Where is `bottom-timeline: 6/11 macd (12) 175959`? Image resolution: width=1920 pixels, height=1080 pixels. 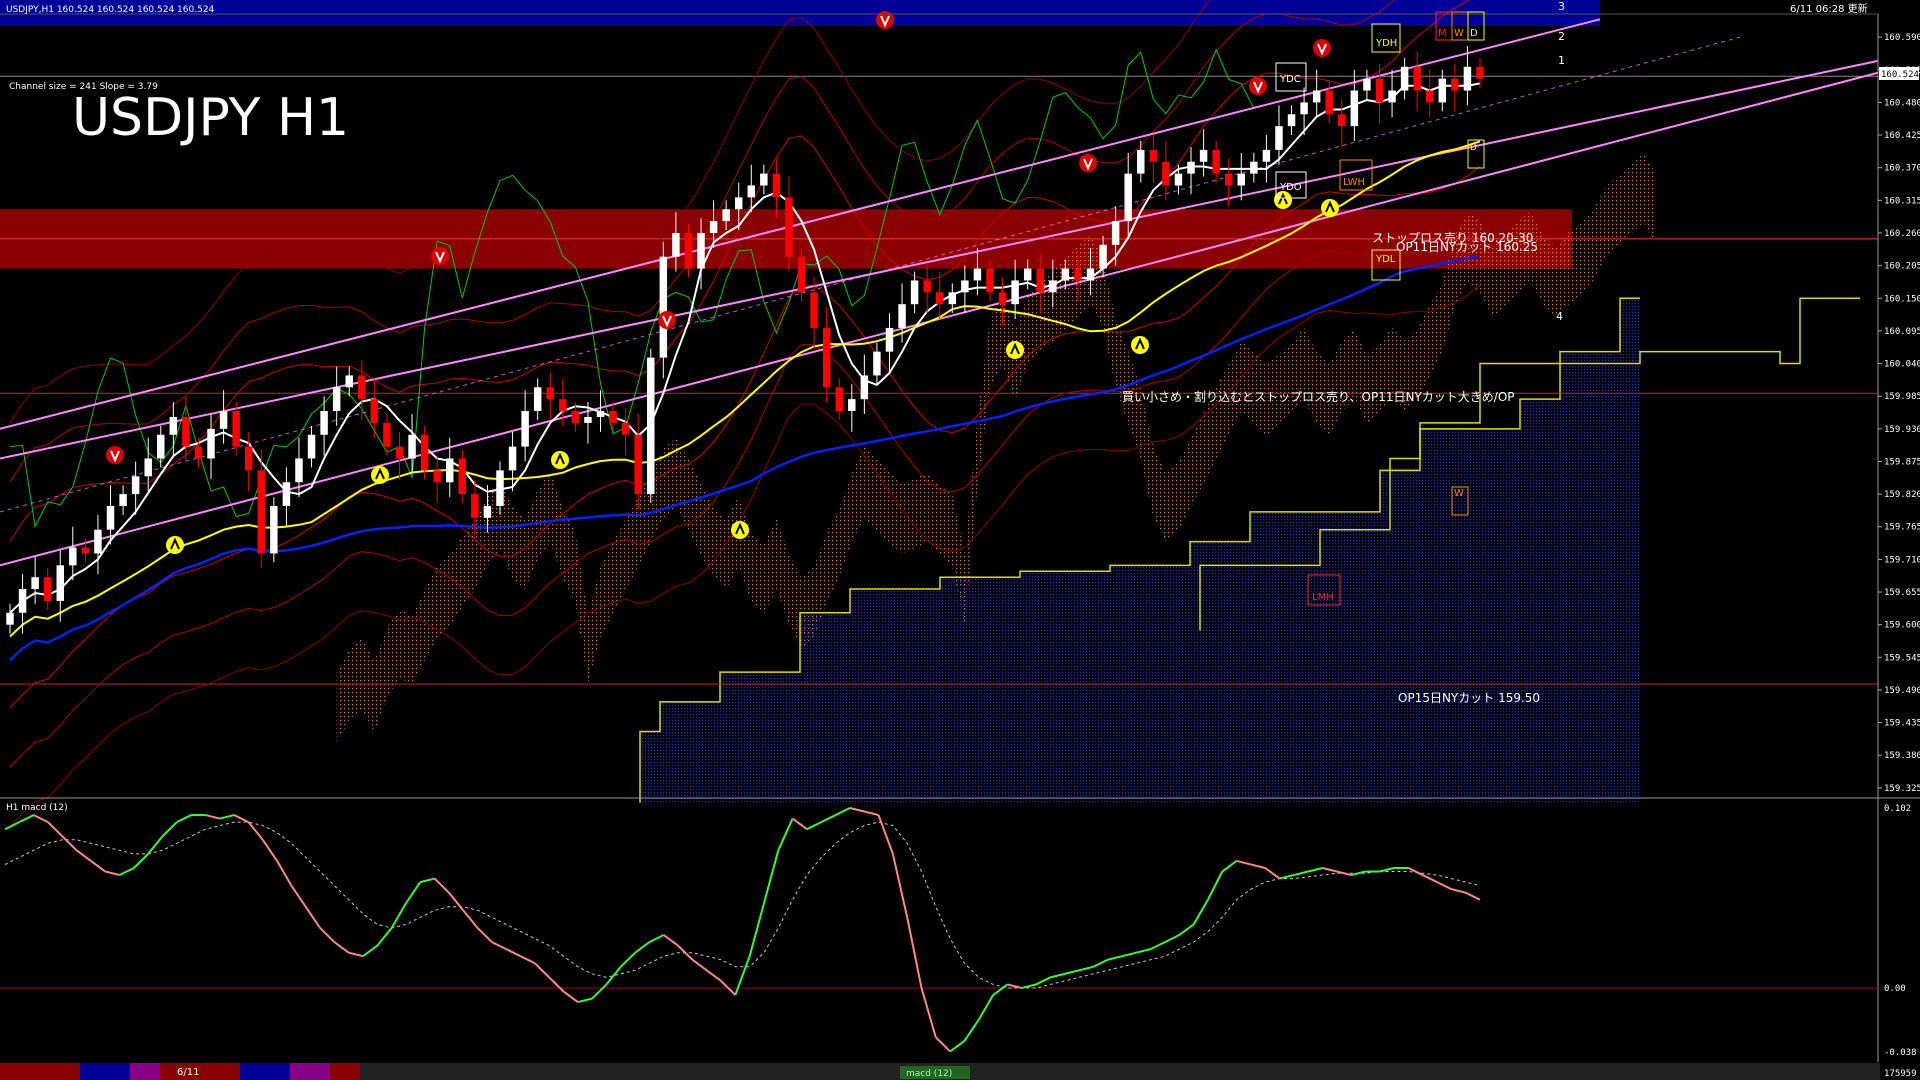
bottom-timeline: 6/11 macd (12) 175959 is located at coordinates (958, 1071).